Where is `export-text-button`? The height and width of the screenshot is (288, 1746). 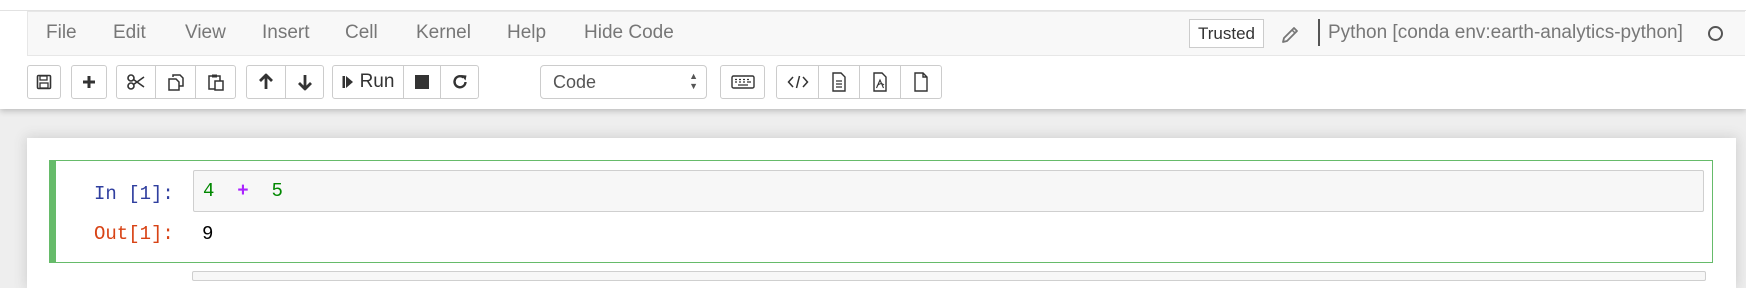 export-text-button is located at coordinates (839, 82).